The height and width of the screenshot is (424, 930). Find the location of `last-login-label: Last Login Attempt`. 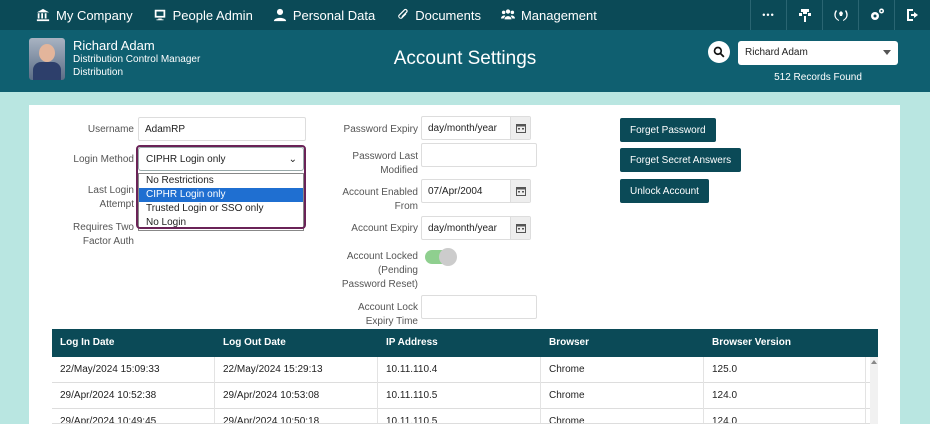

last-login-label: Last Login Attempt is located at coordinates (110, 197).